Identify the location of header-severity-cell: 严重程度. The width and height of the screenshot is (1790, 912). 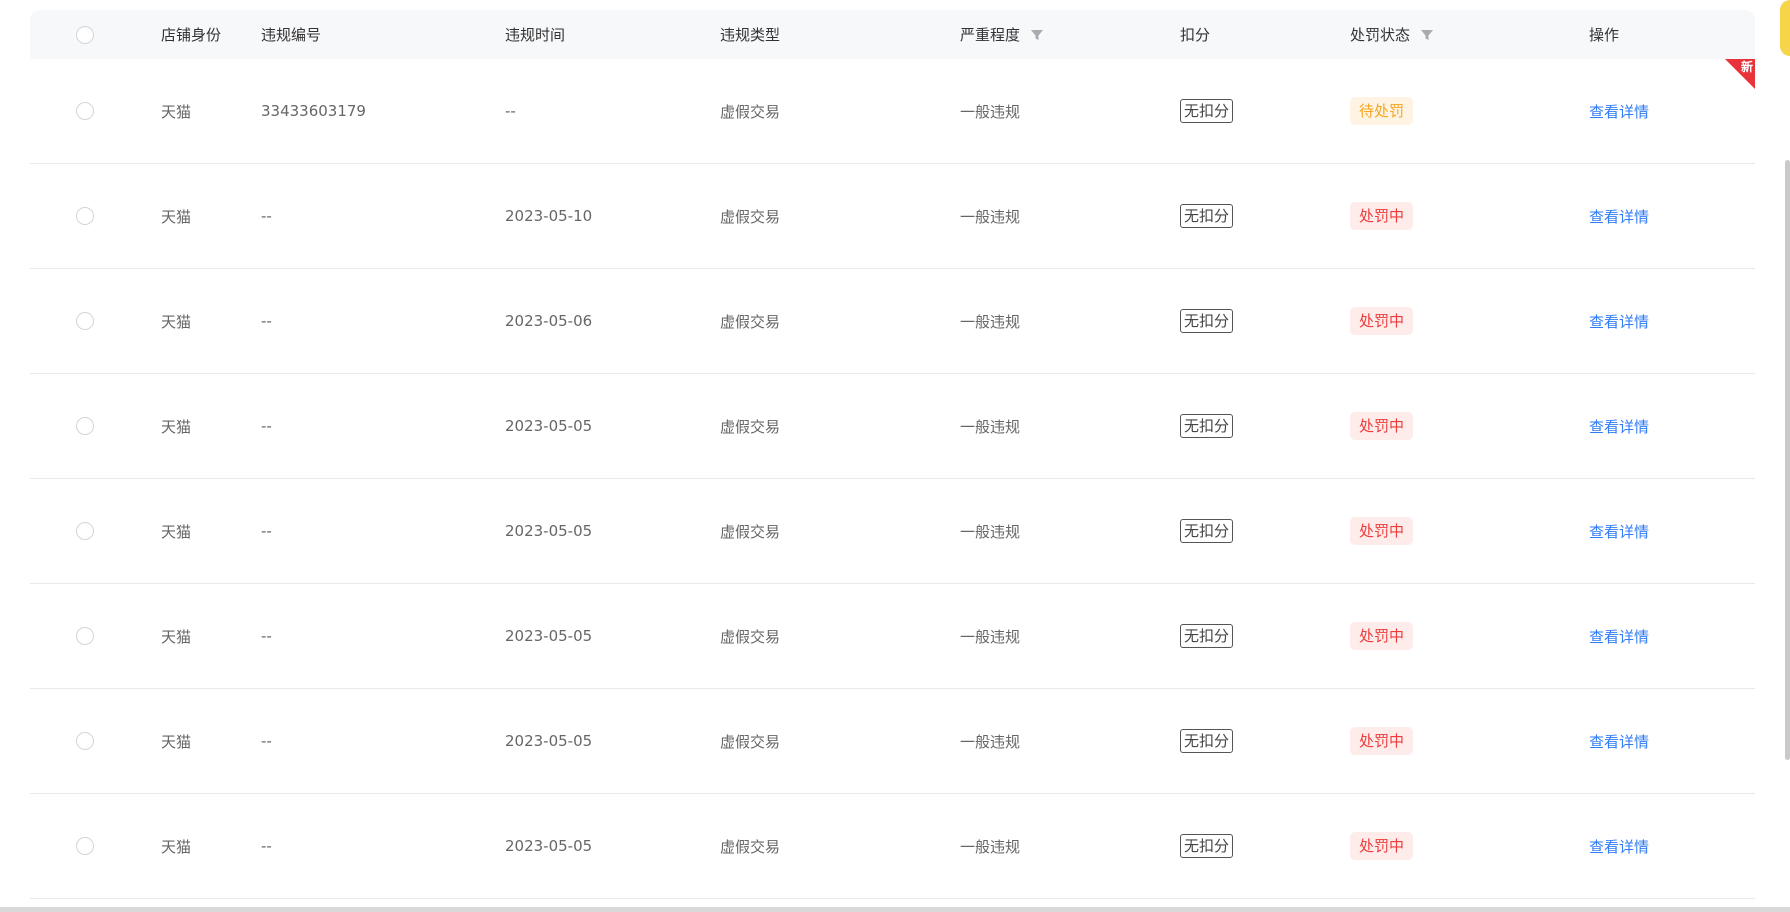
(1002, 34).